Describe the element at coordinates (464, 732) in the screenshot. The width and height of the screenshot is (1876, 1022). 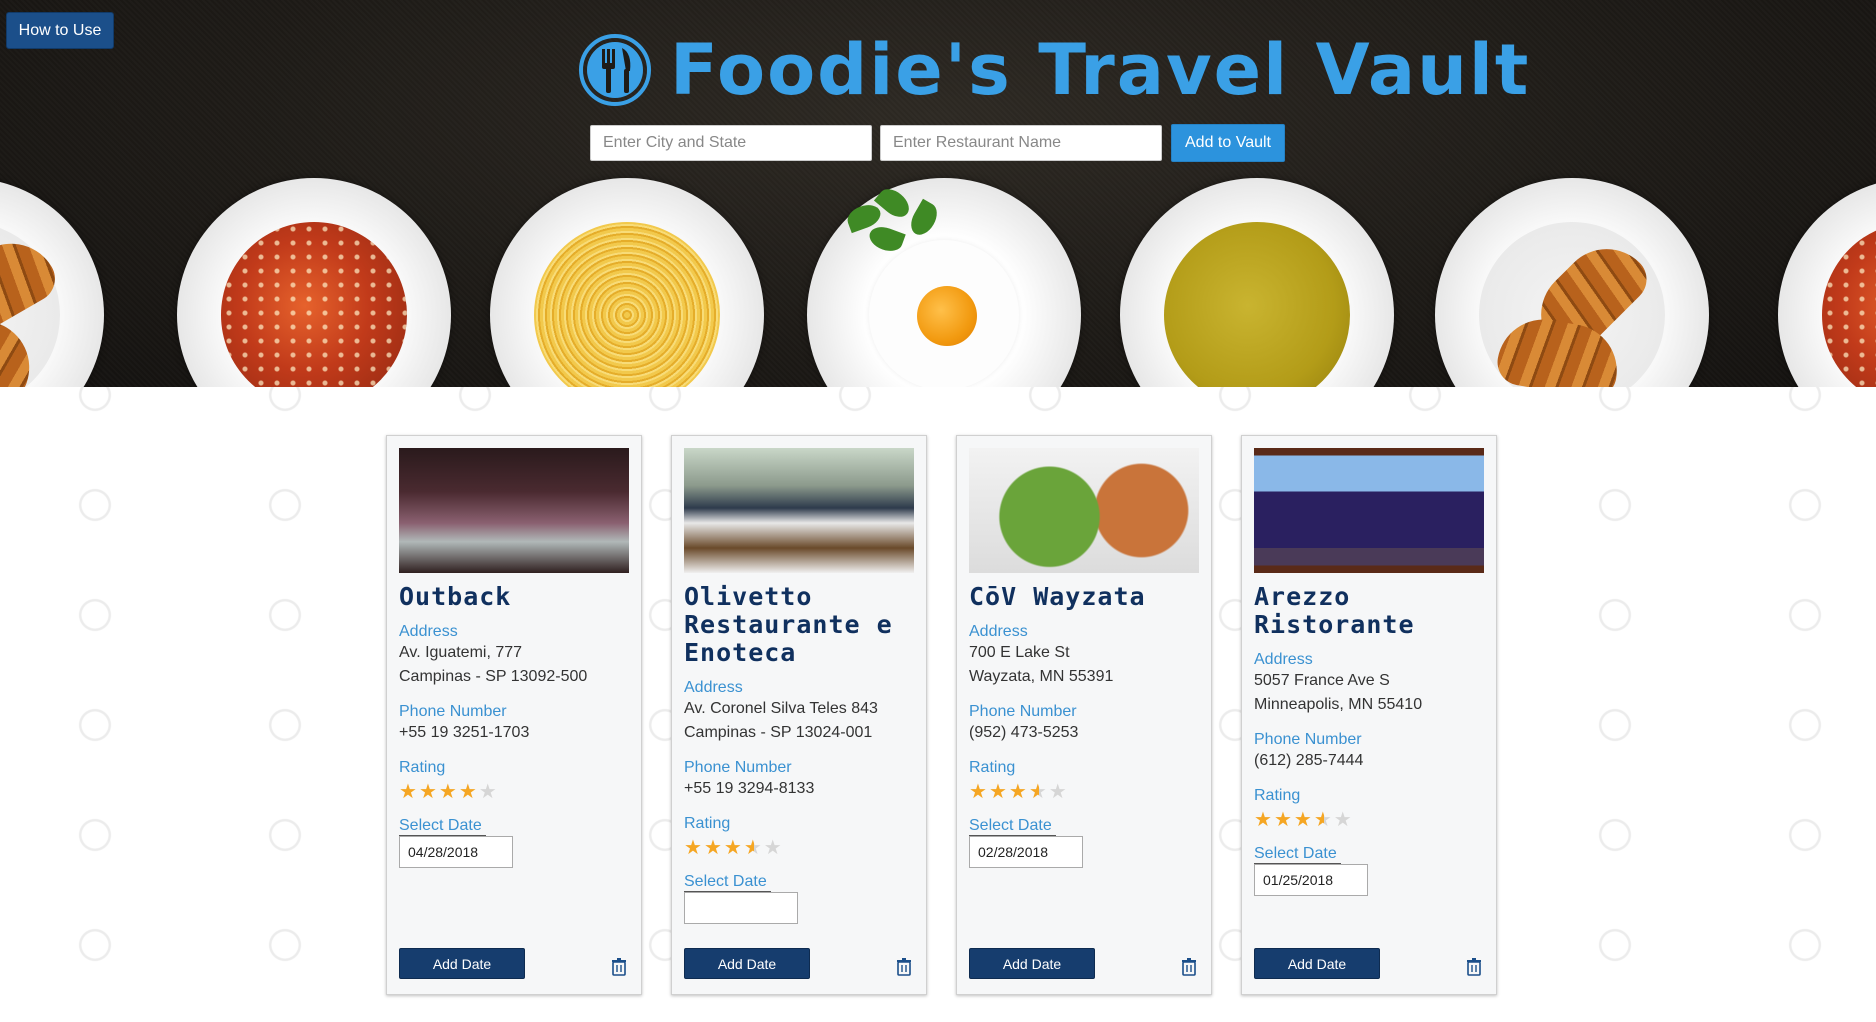
I see `phone-number: +55 19 3251-1703` at that location.